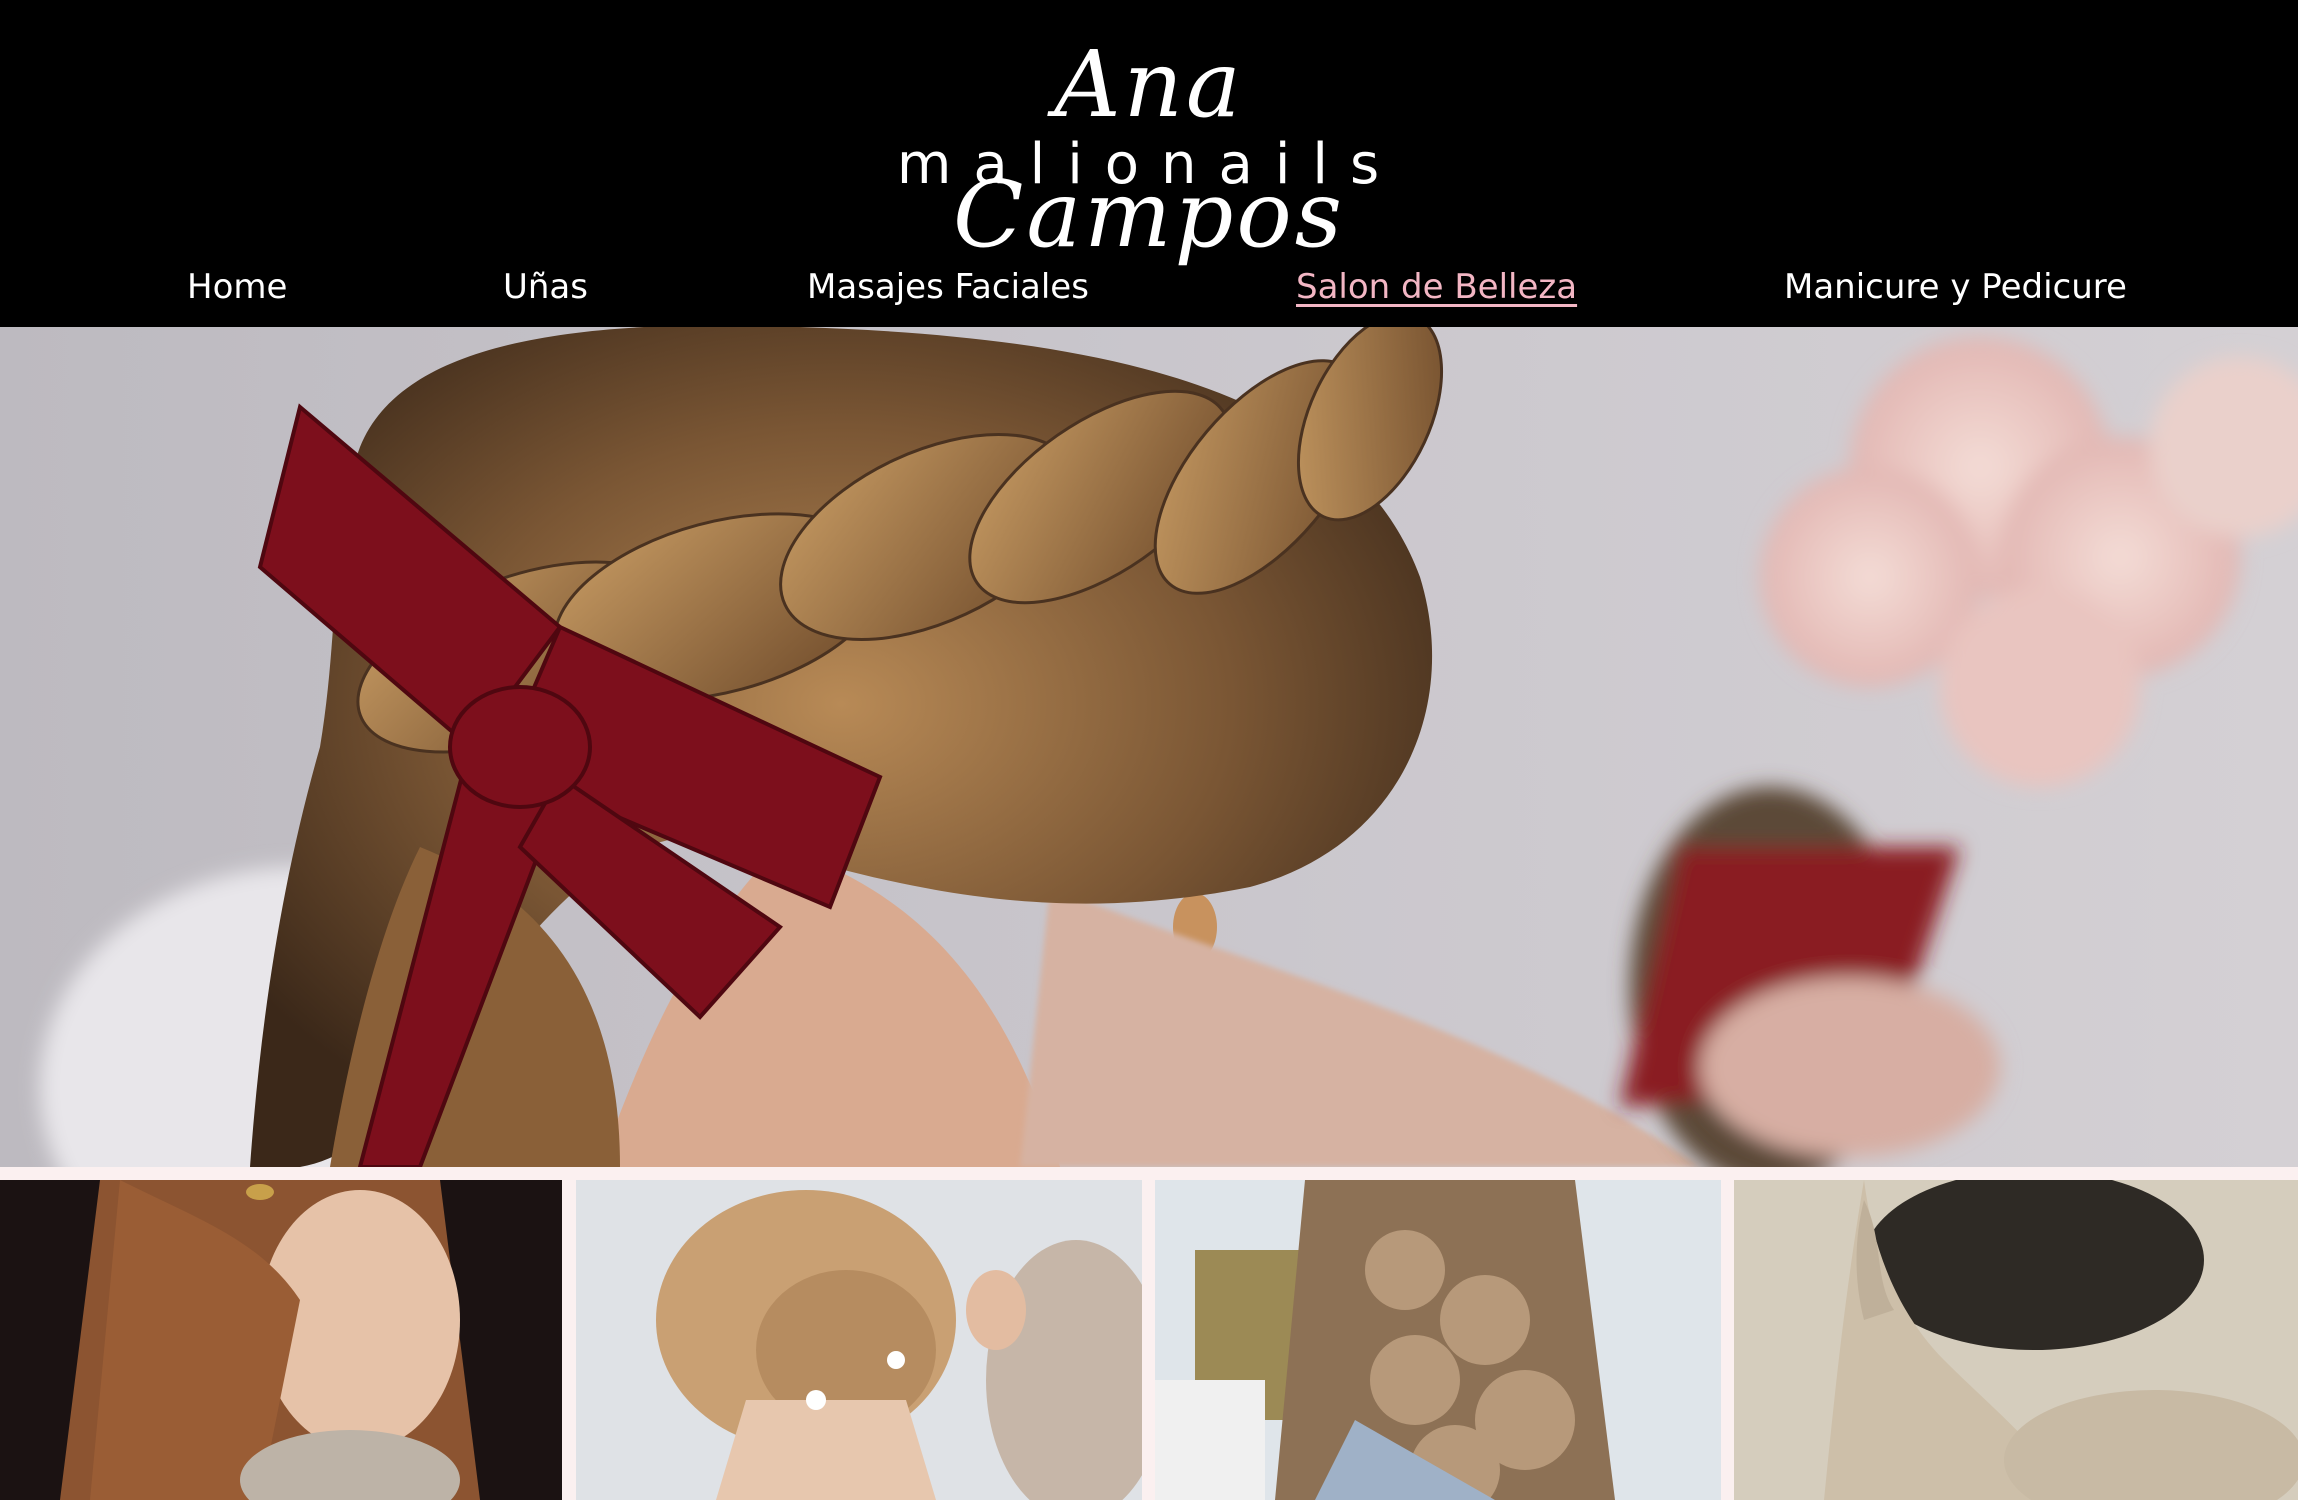  I want to click on hair-clip-icon, so click(260, 1192).